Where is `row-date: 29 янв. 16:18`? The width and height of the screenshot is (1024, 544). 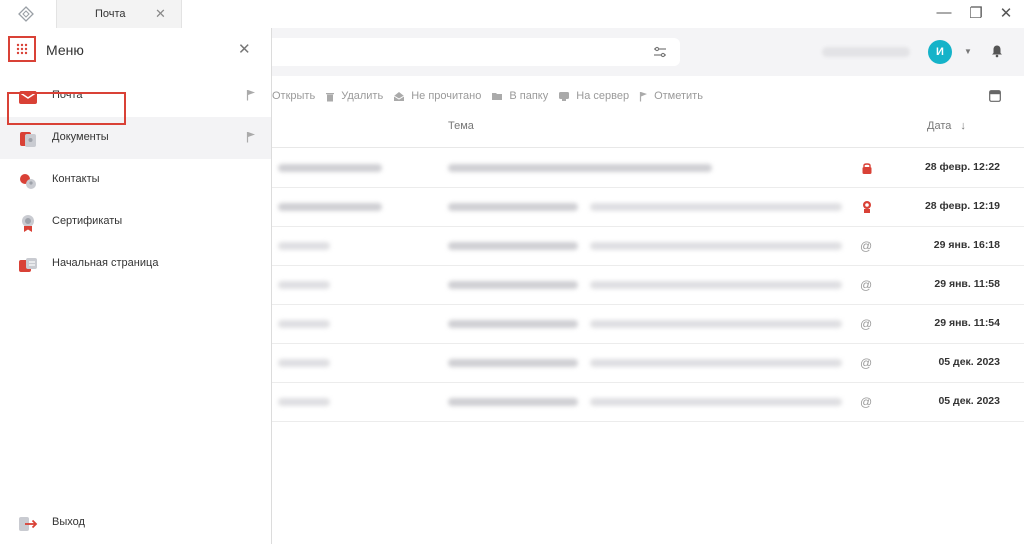
row-date: 29 янв. 16:18 is located at coordinates (966, 245).